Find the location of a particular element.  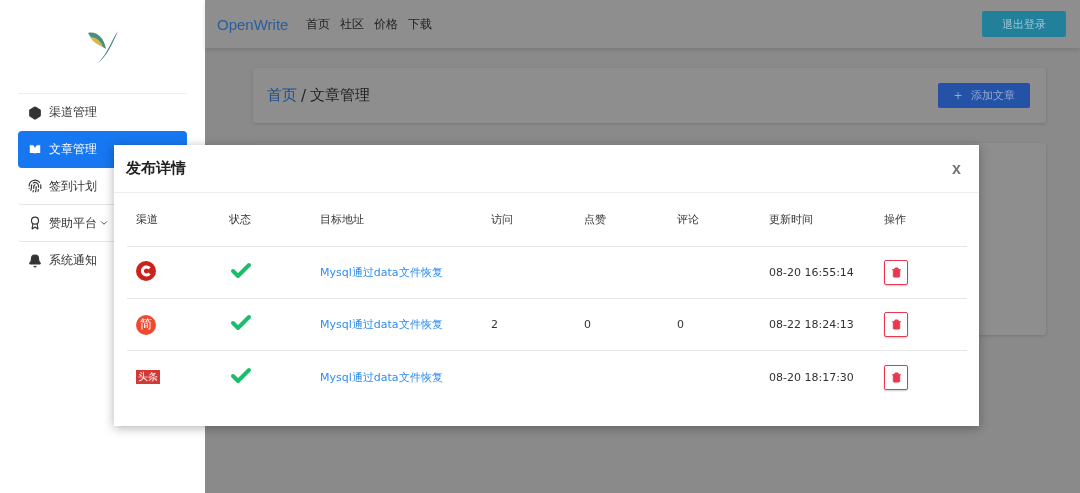

logout-button: 退出登录 is located at coordinates (1024, 24).